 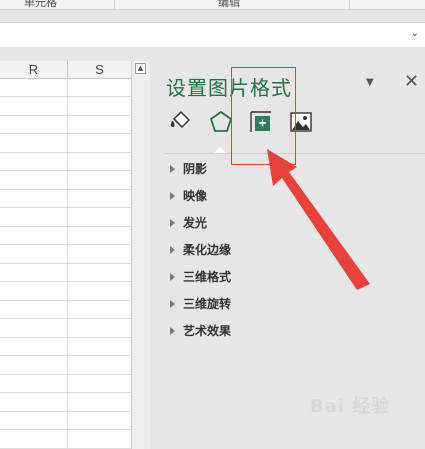 What do you see at coordinates (350, 406) in the screenshot?
I see `watermark: Bai 经验` at bounding box center [350, 406].